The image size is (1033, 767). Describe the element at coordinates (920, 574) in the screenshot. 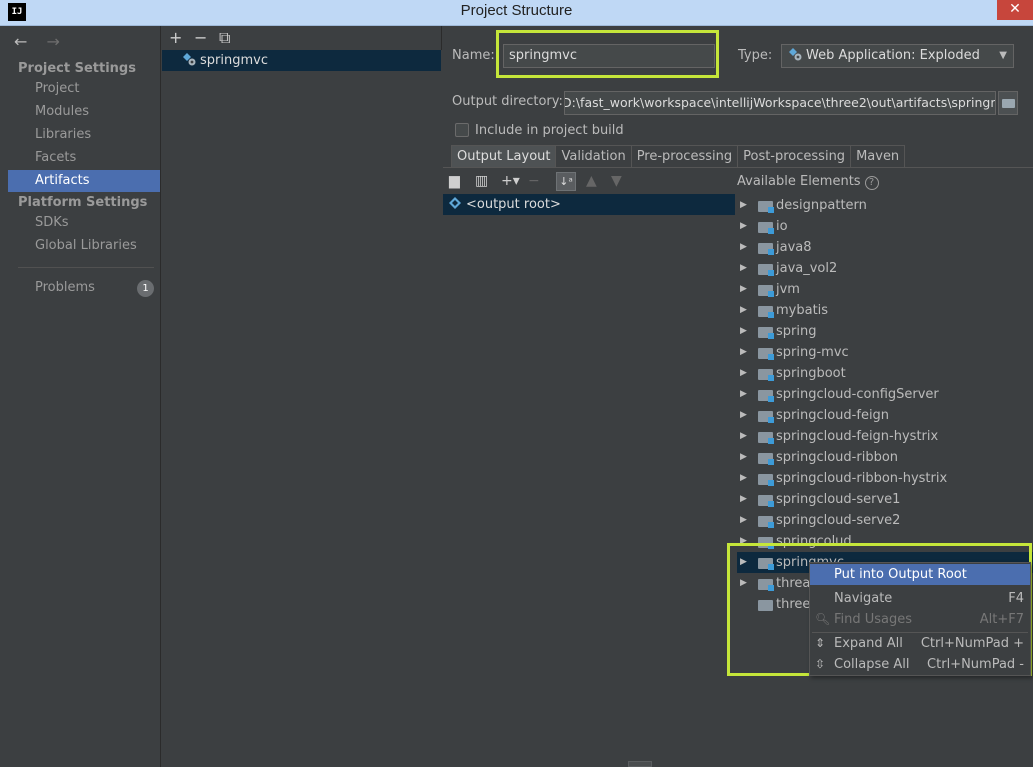

I see `menu-item-put-into-output-root: Put into Output Root` at that location.